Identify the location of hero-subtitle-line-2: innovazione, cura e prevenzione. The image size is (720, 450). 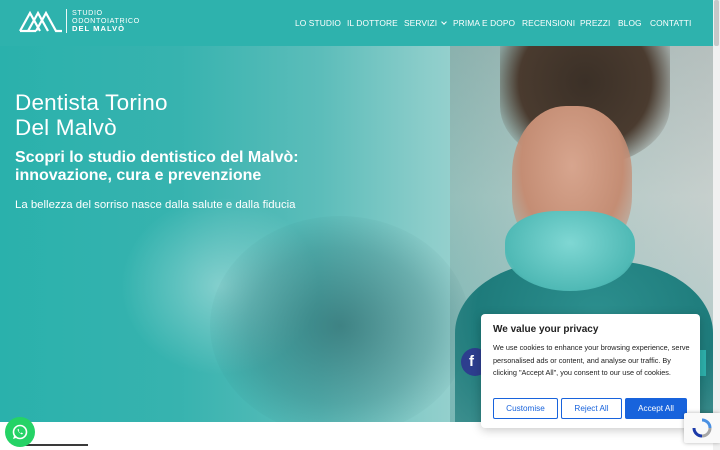
(138, 175).